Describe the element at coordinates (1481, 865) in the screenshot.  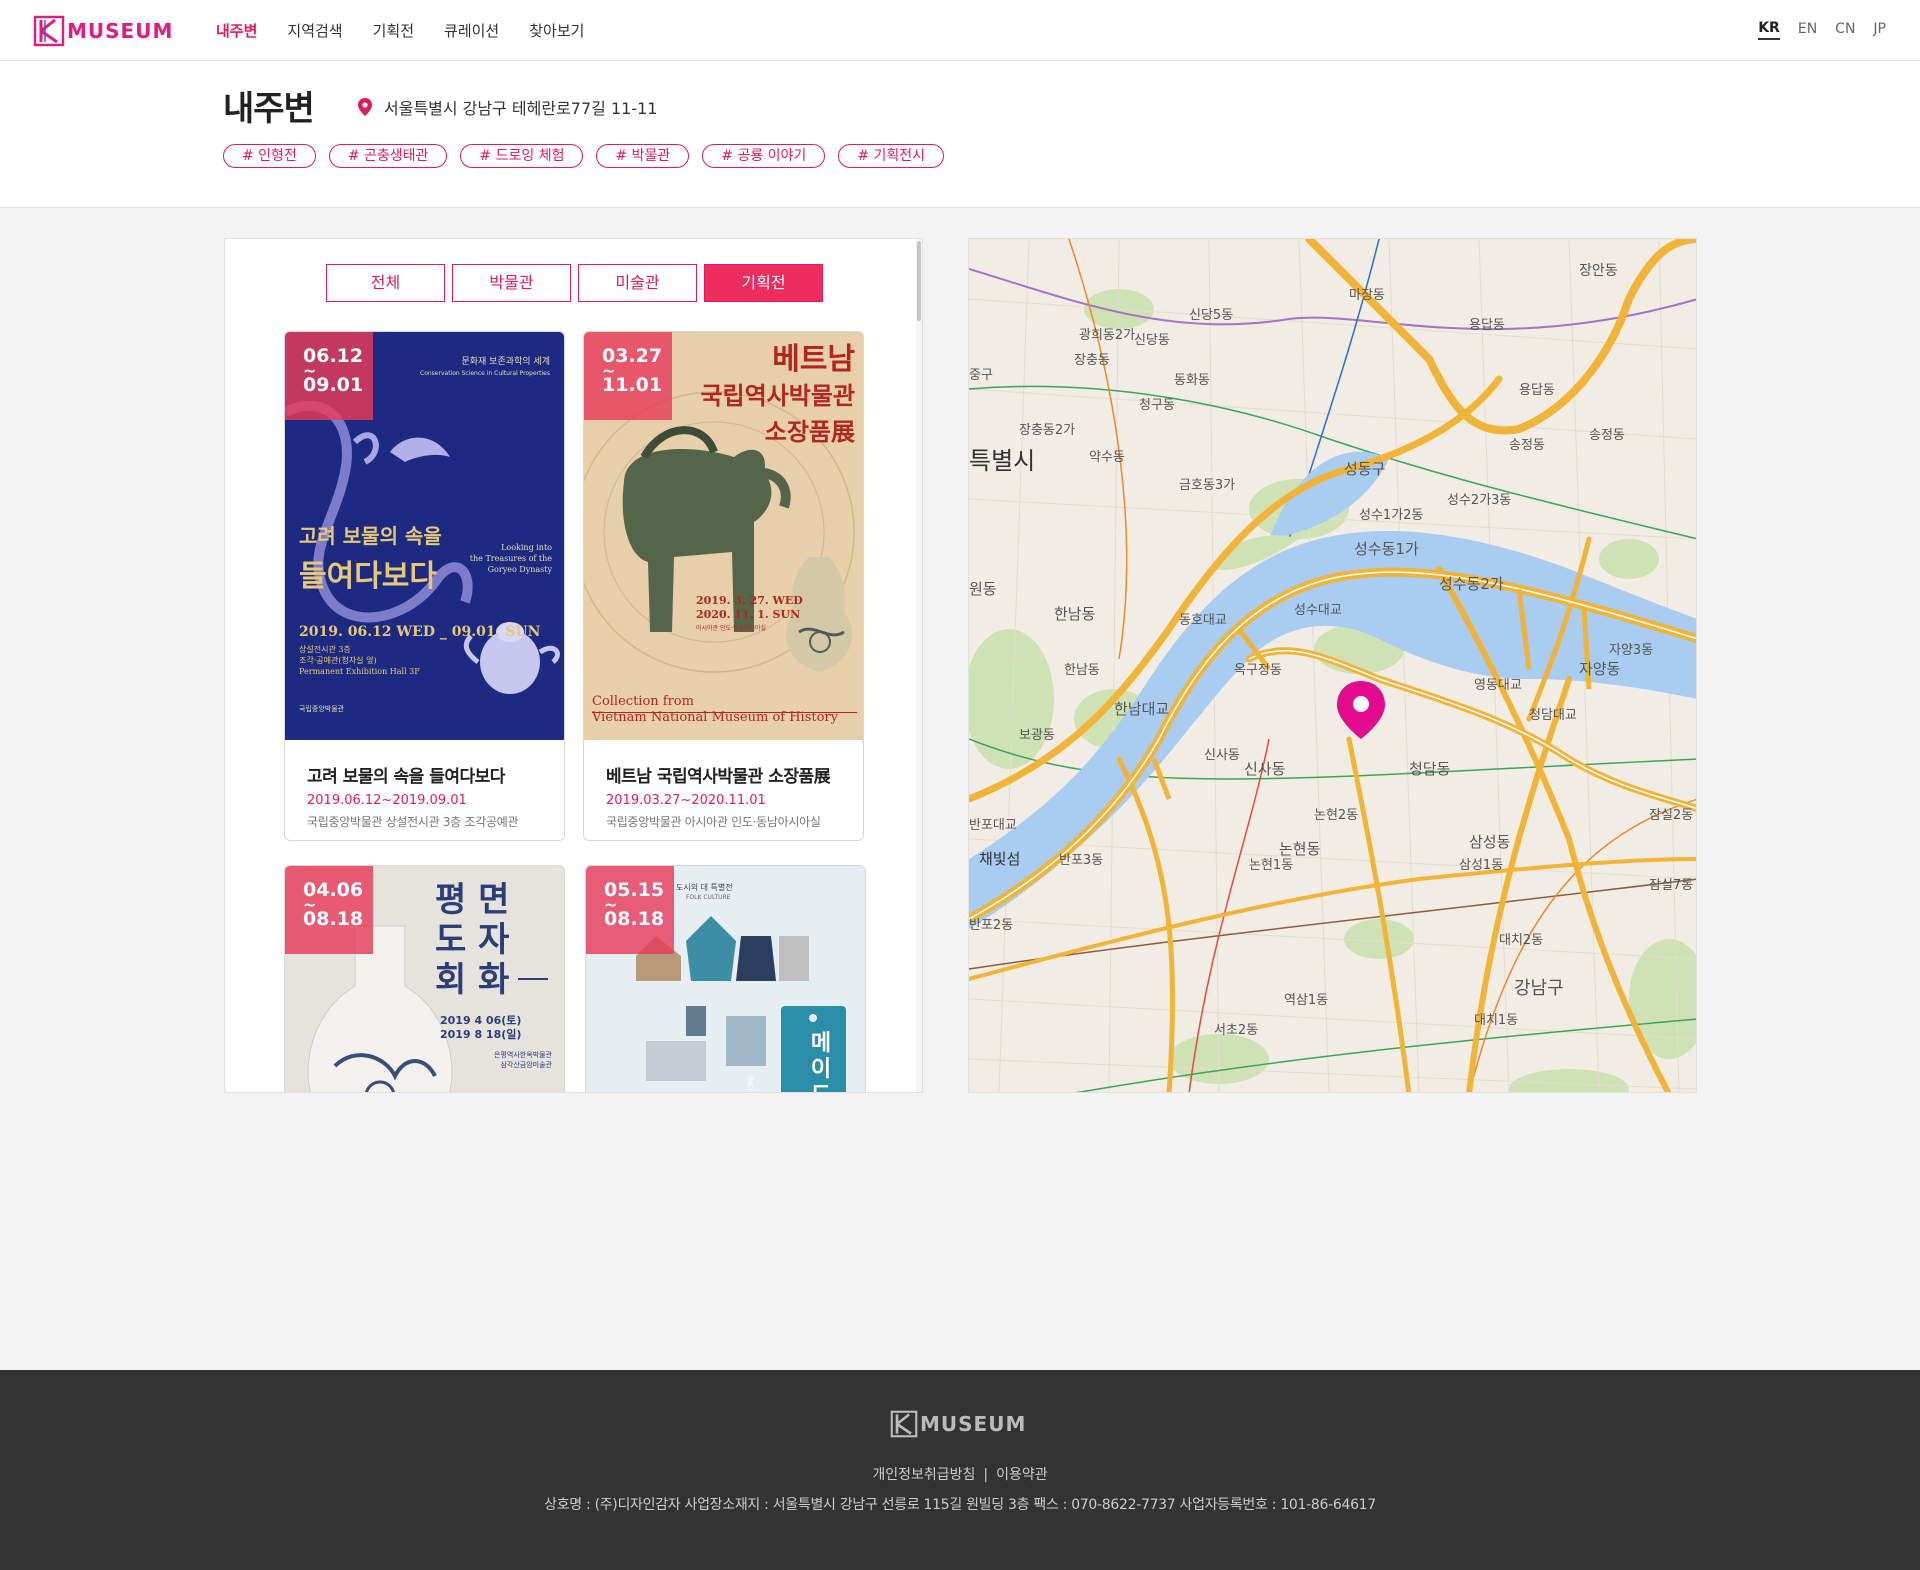
I see `map-label: 삼성1동` at that location.